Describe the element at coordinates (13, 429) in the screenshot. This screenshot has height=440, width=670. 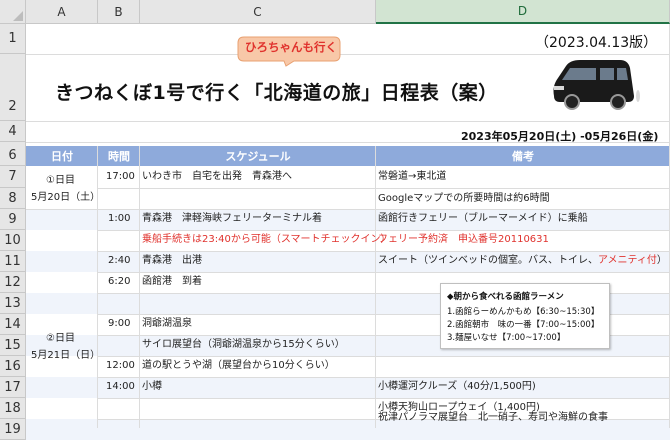
I see `row-header-19: 19` at that location.